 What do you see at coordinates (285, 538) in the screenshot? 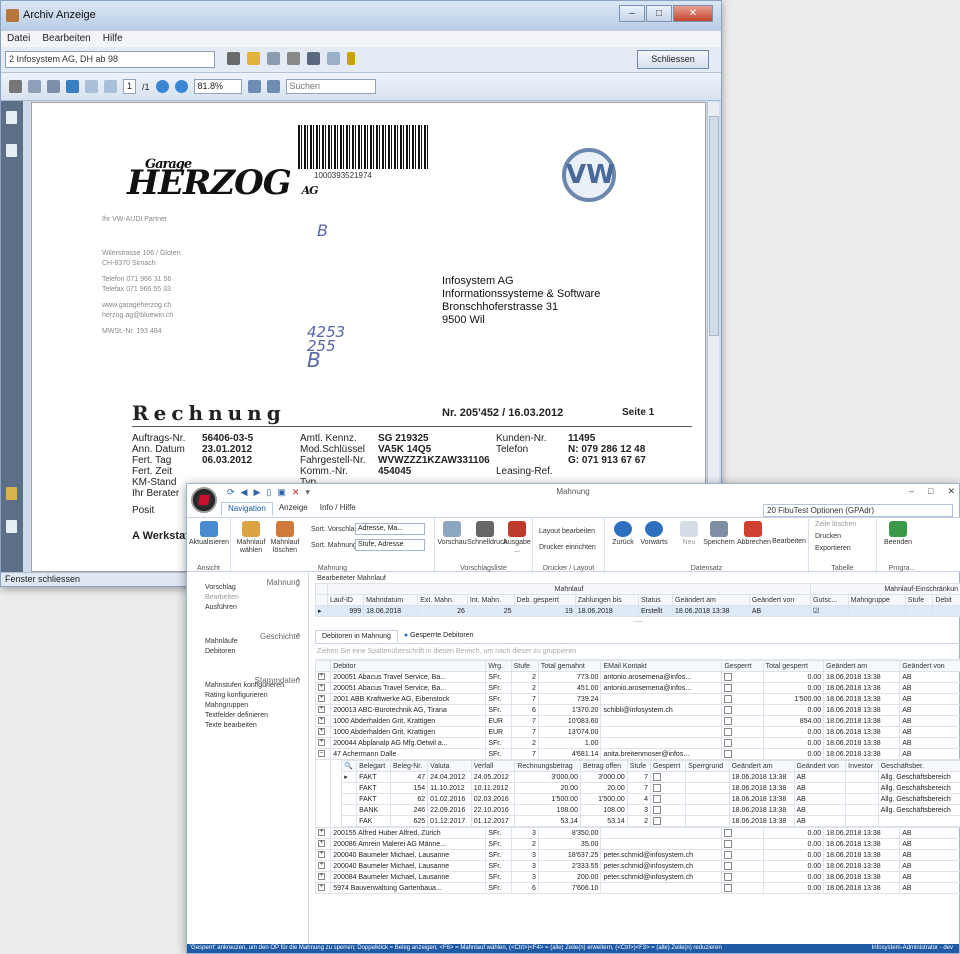
I see `mahnlauf-loeschen-button: Mahnlauf löschen` at bounding box center [285, 538].